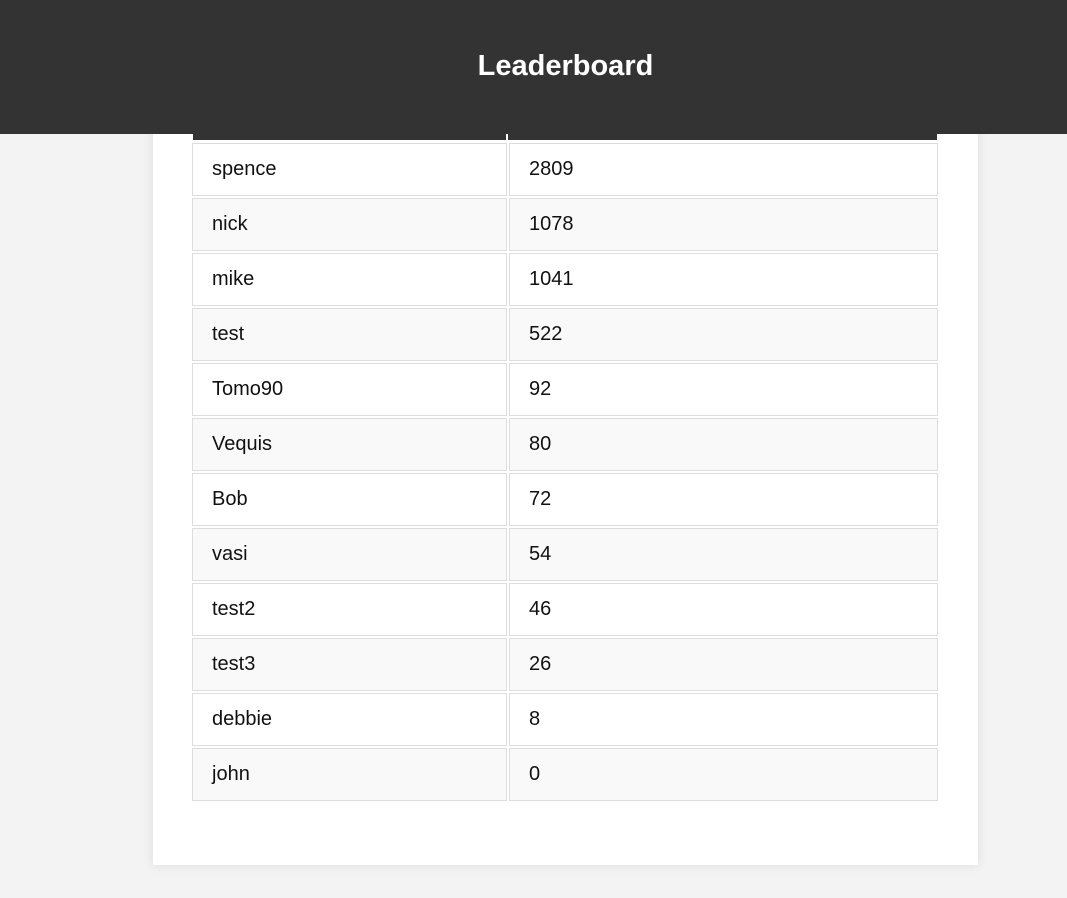  What do you see at coordinates (349, 774) in the screenshot?
I see `player-name-cell: john` at bounding box center [349, 774].